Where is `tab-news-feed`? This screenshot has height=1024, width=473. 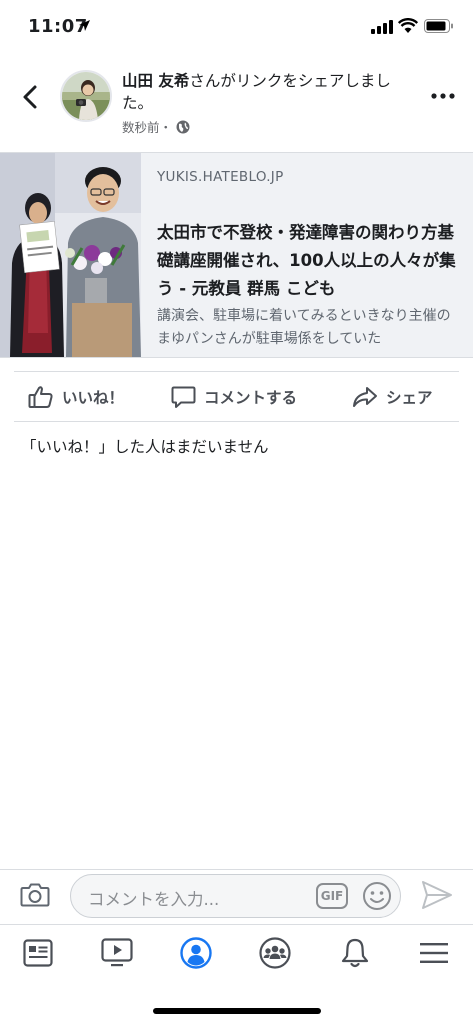 tab-news-feed is located at coordinates (38, 953).